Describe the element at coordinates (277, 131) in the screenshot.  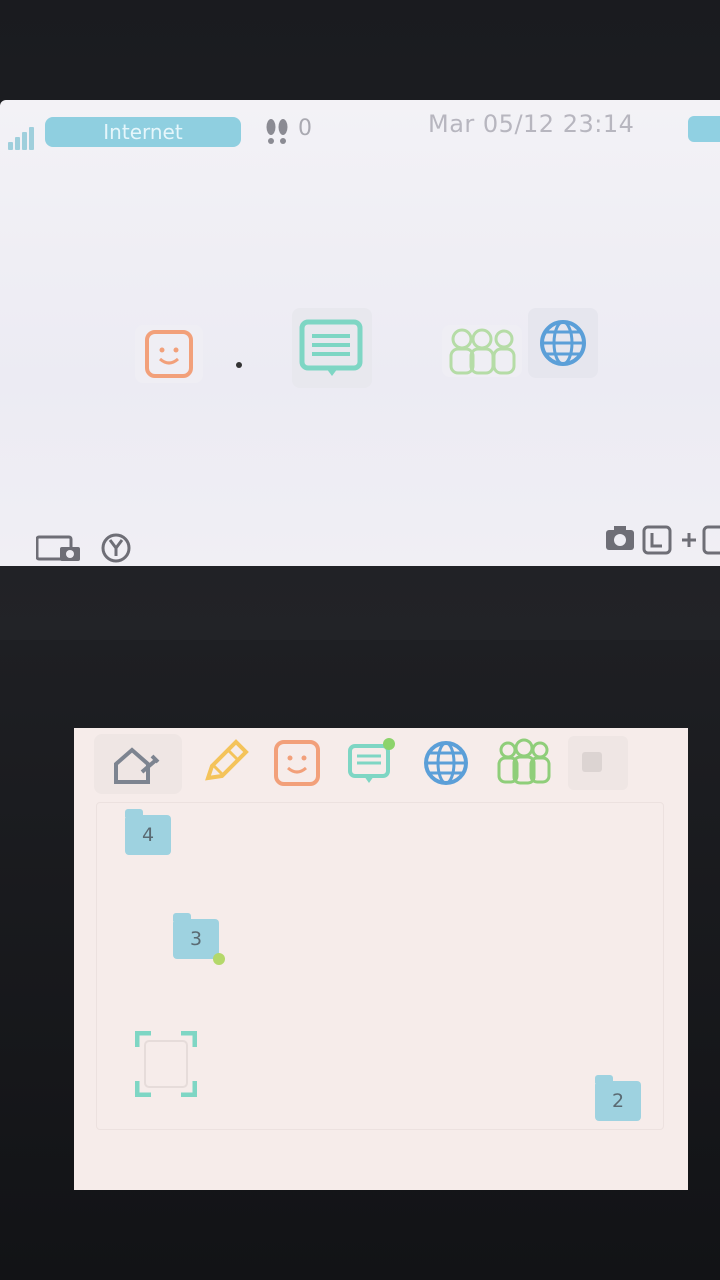
I see `steps-icon` at that location.